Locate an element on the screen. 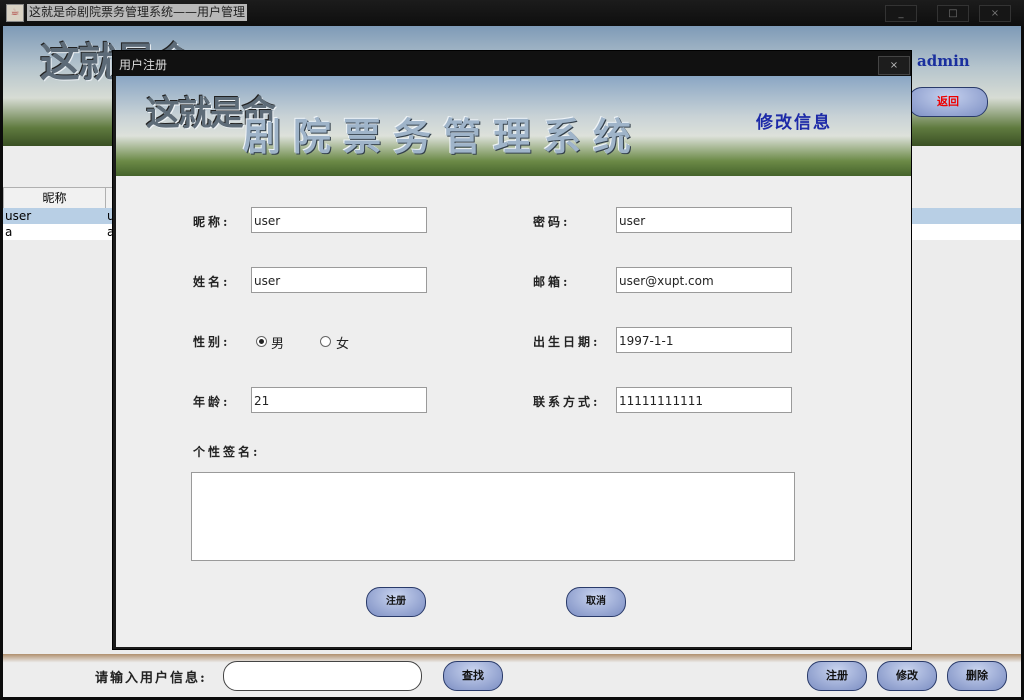 This screenshot has height=700, width=1024. dialog-titlebar is located at coordinates (512, 63).